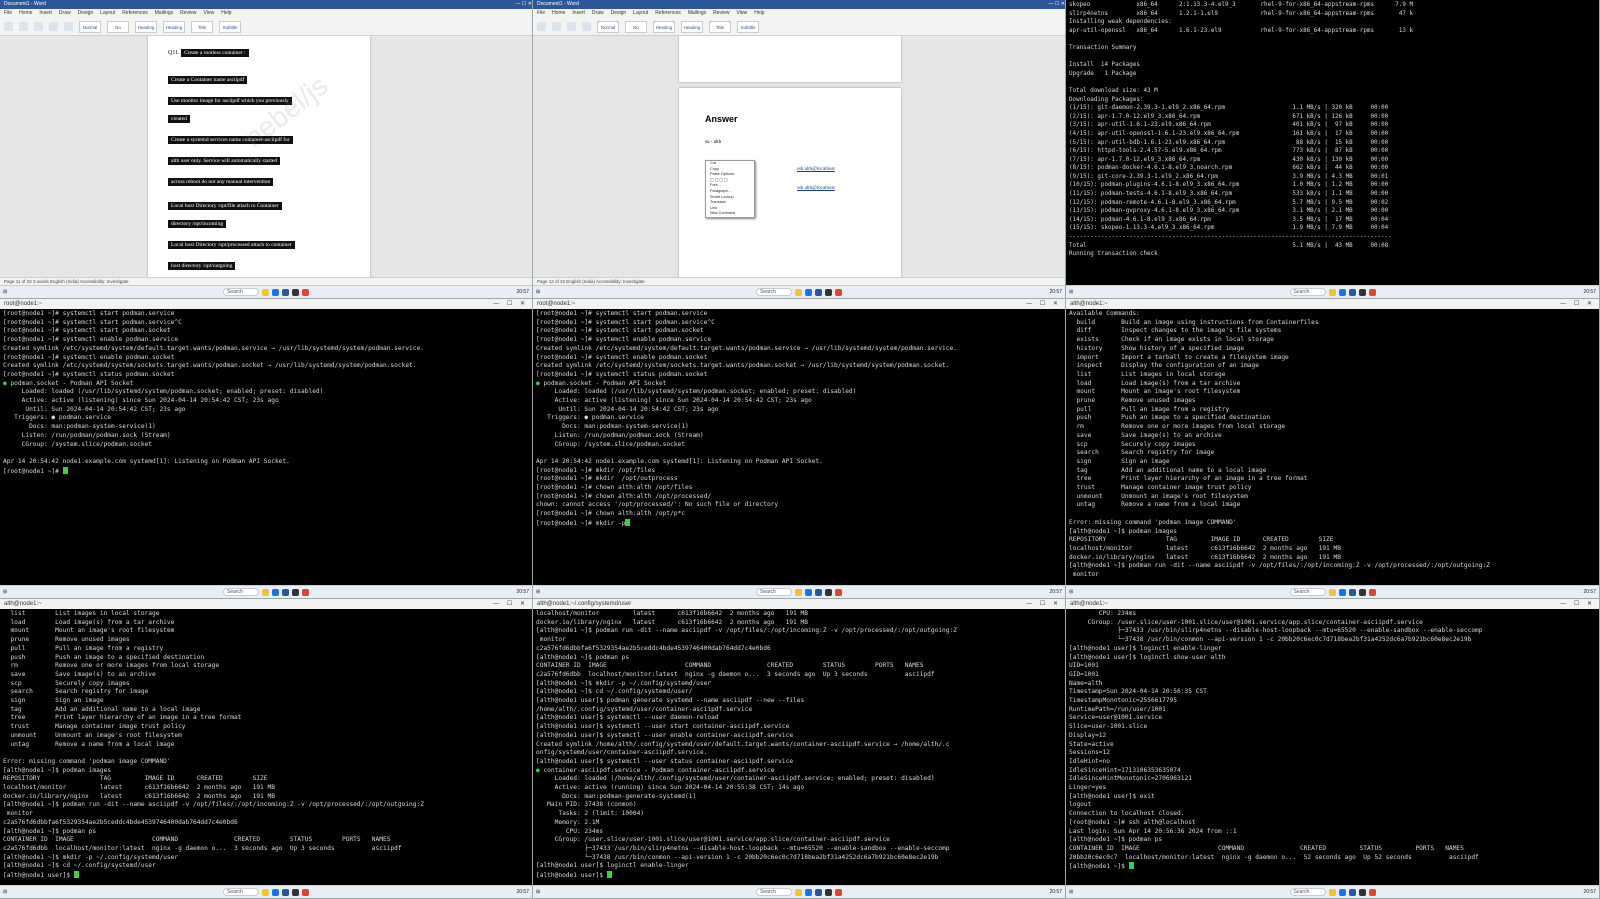 Image resolution: width=1600 pixels, height=899 pixels. What do you see at coordinates (790, 59) in the screenshot?
I see `document-page-prev` at bounding box center [790, 59].